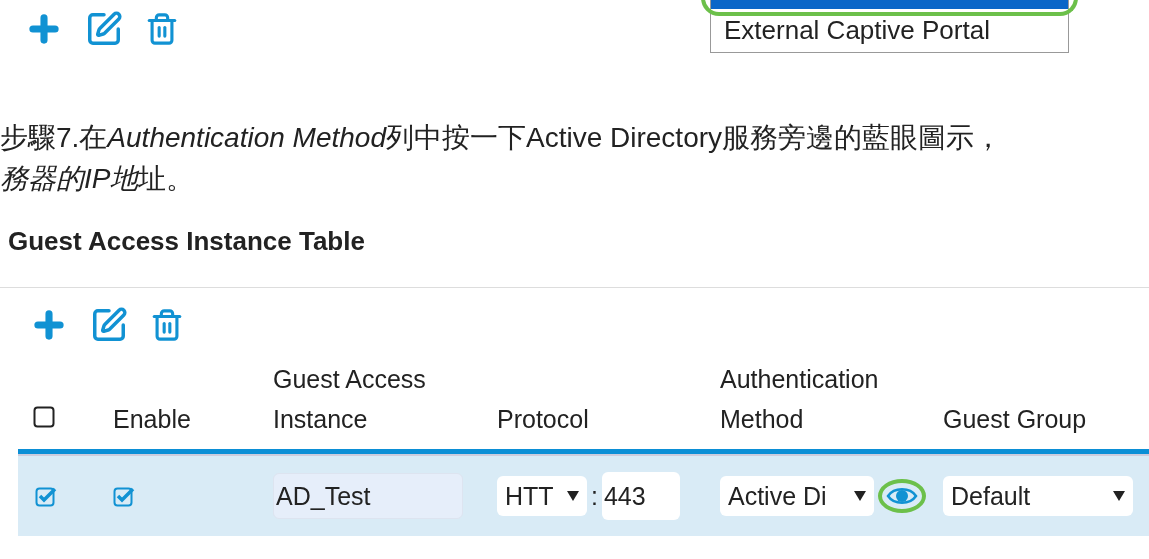  What do you see at coordinates (502, 158) in the screenshot?
I see `instruction-text: 步驟7.在Authentication Method列中按一下Active Directory服務旁邊的藍眼圖示， 務器的IP地址。` at bounding box center [502, 158].